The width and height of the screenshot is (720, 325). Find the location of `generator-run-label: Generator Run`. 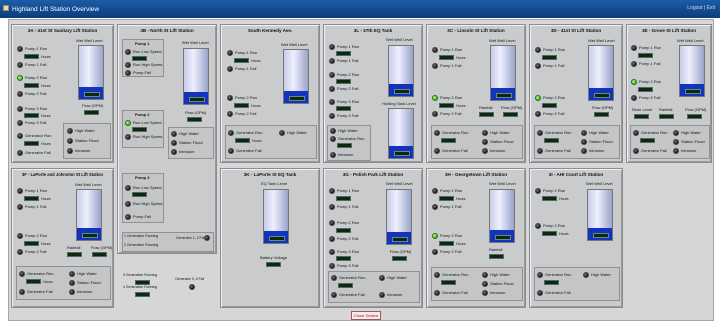

generator-run-label: Generator Run is located at coordinates (352, 277).